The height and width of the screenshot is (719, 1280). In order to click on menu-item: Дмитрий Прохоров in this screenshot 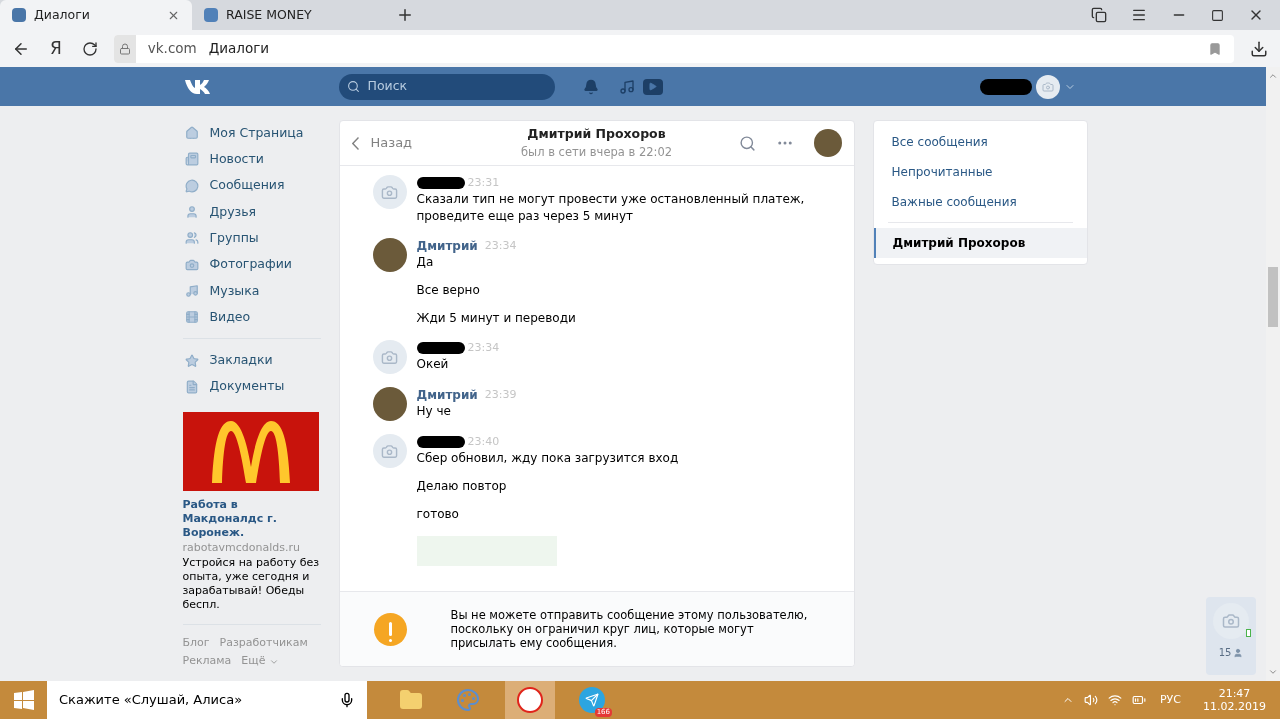, I will do `click(980, 243)`.